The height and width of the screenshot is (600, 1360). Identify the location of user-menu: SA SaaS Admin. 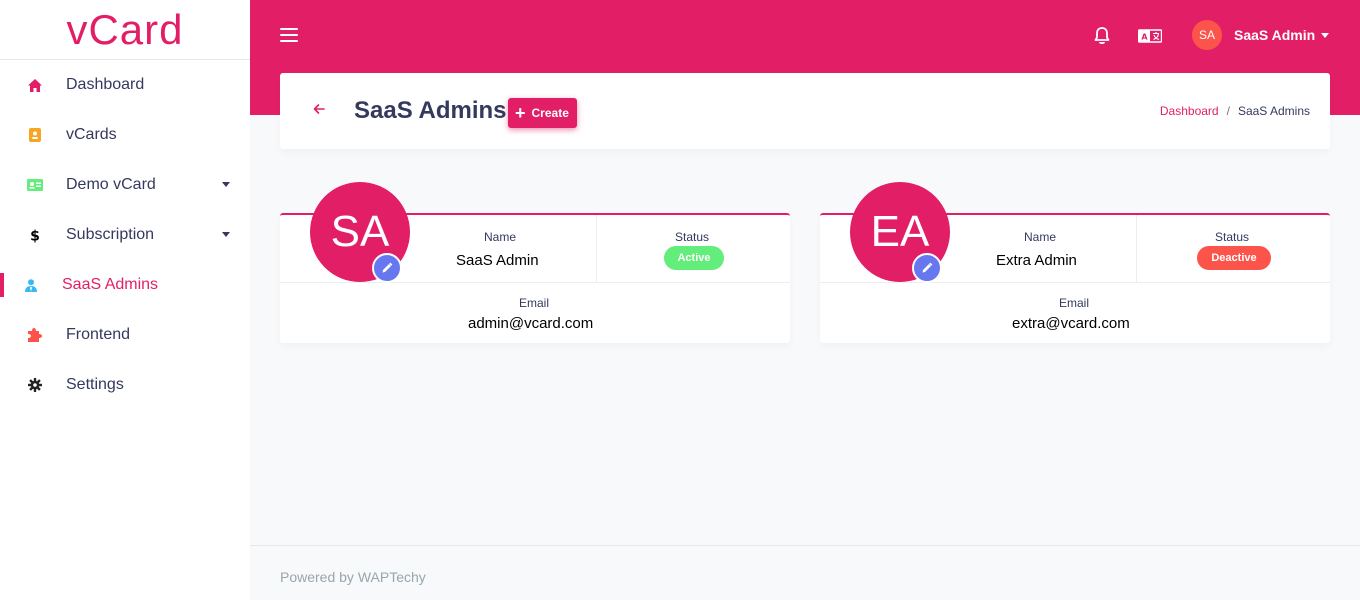
(1261, 35).